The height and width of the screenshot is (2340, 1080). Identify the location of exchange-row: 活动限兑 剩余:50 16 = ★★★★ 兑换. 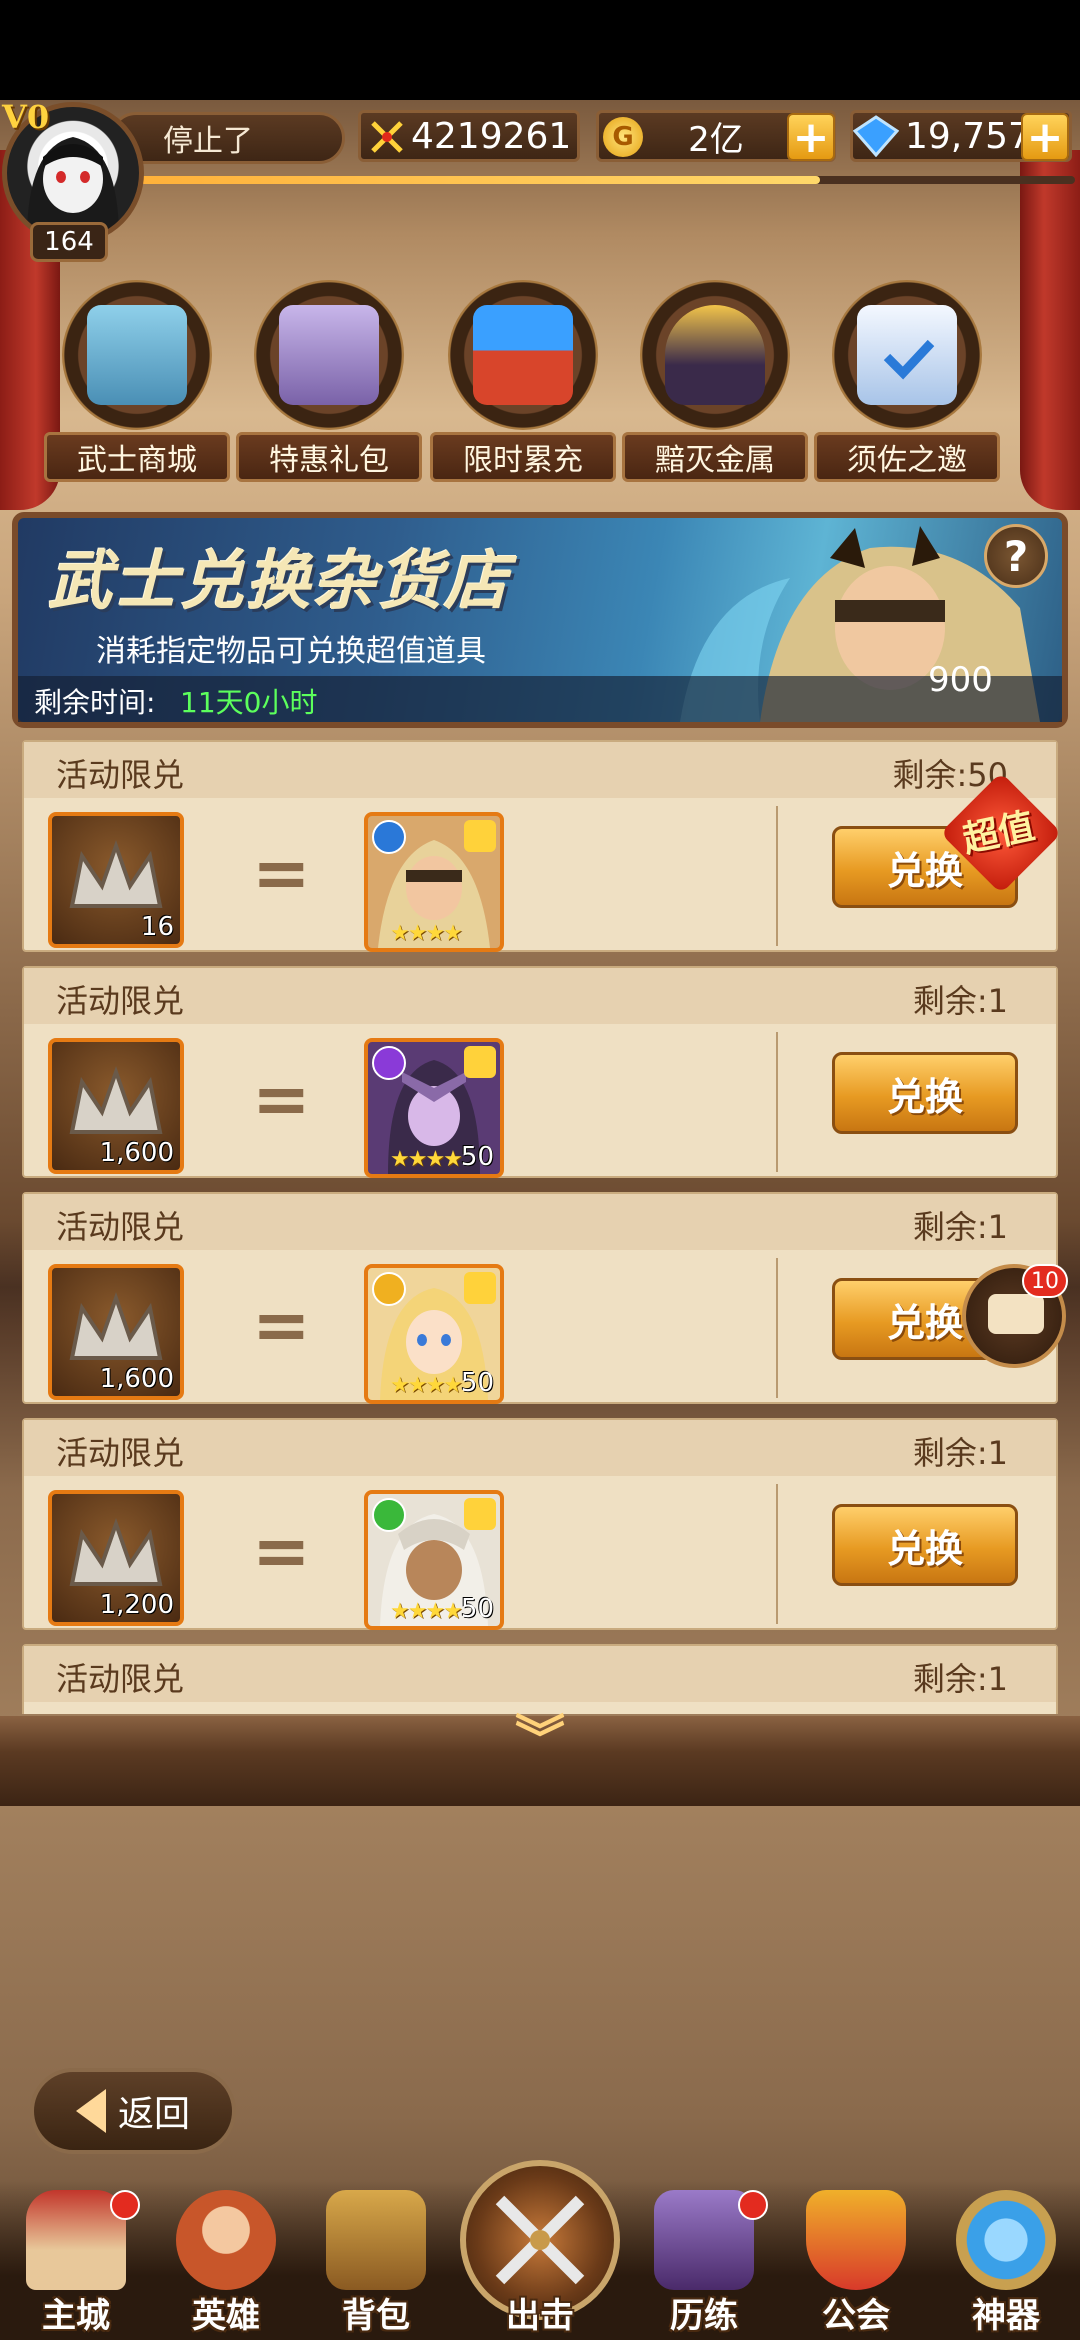
(540, 846).